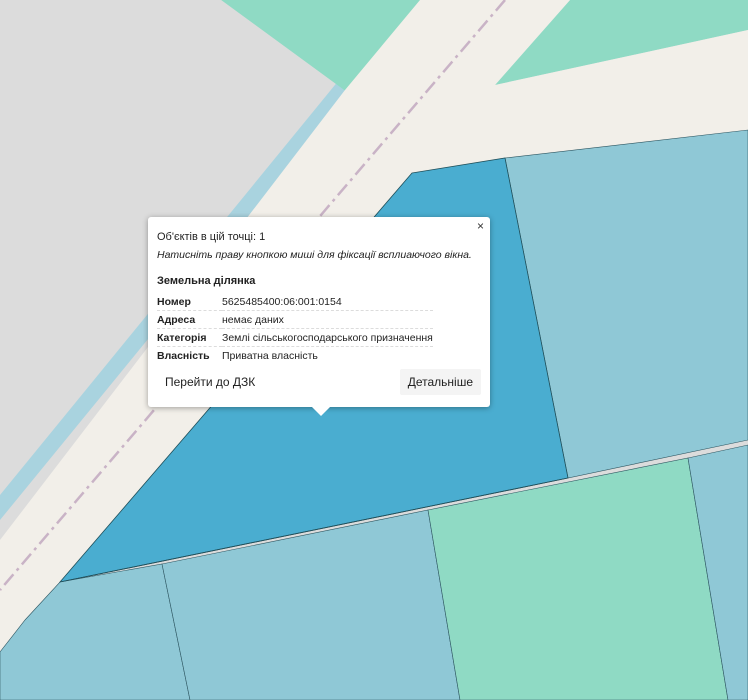 This screenshot has height=700, width=748. What do you see at coordinates (327, 302) in the screenshot?
I see `attr-value: 5625485400:06:001:0154` at bounding box center [327, 302].